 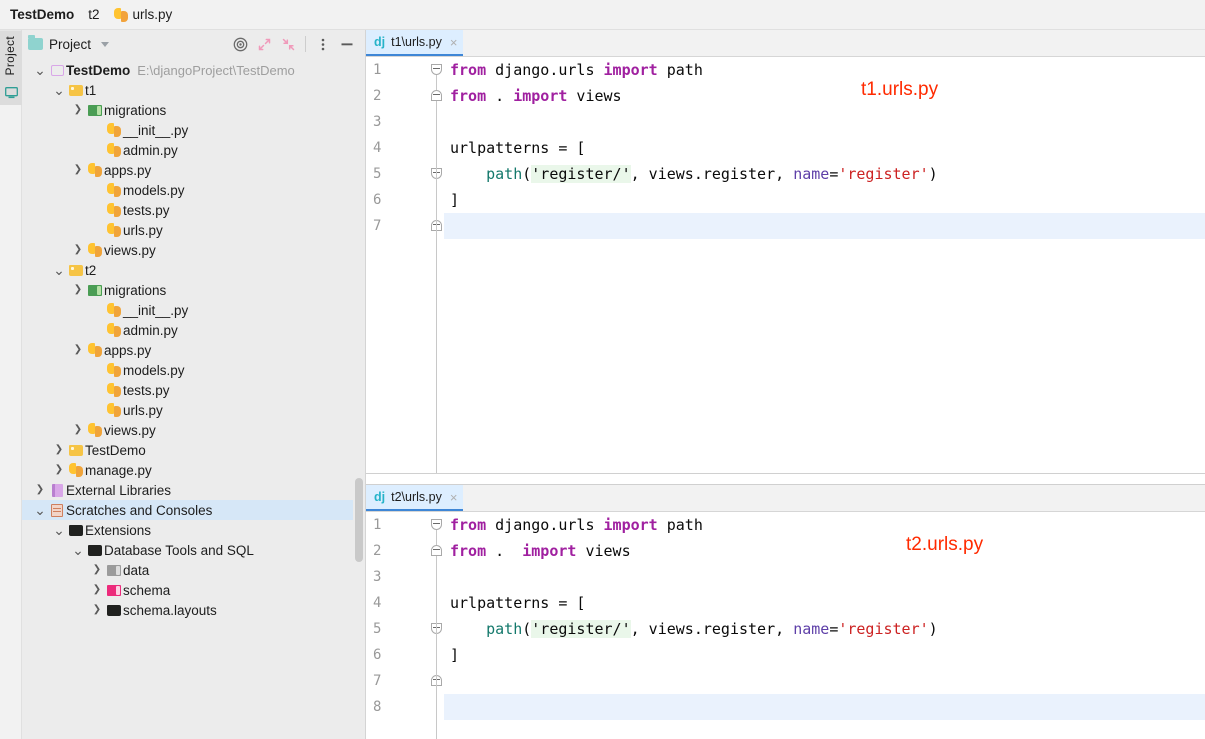 I want to click on tree-item-label: urls.py, so click(x=143, y=410).